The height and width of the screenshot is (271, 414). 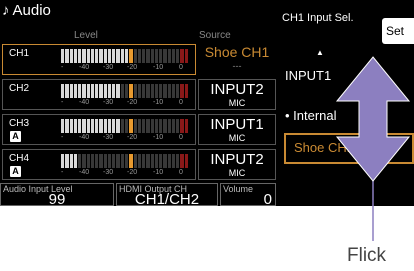 I want to click on double-arrow-shape, so click(x=373, y=119).